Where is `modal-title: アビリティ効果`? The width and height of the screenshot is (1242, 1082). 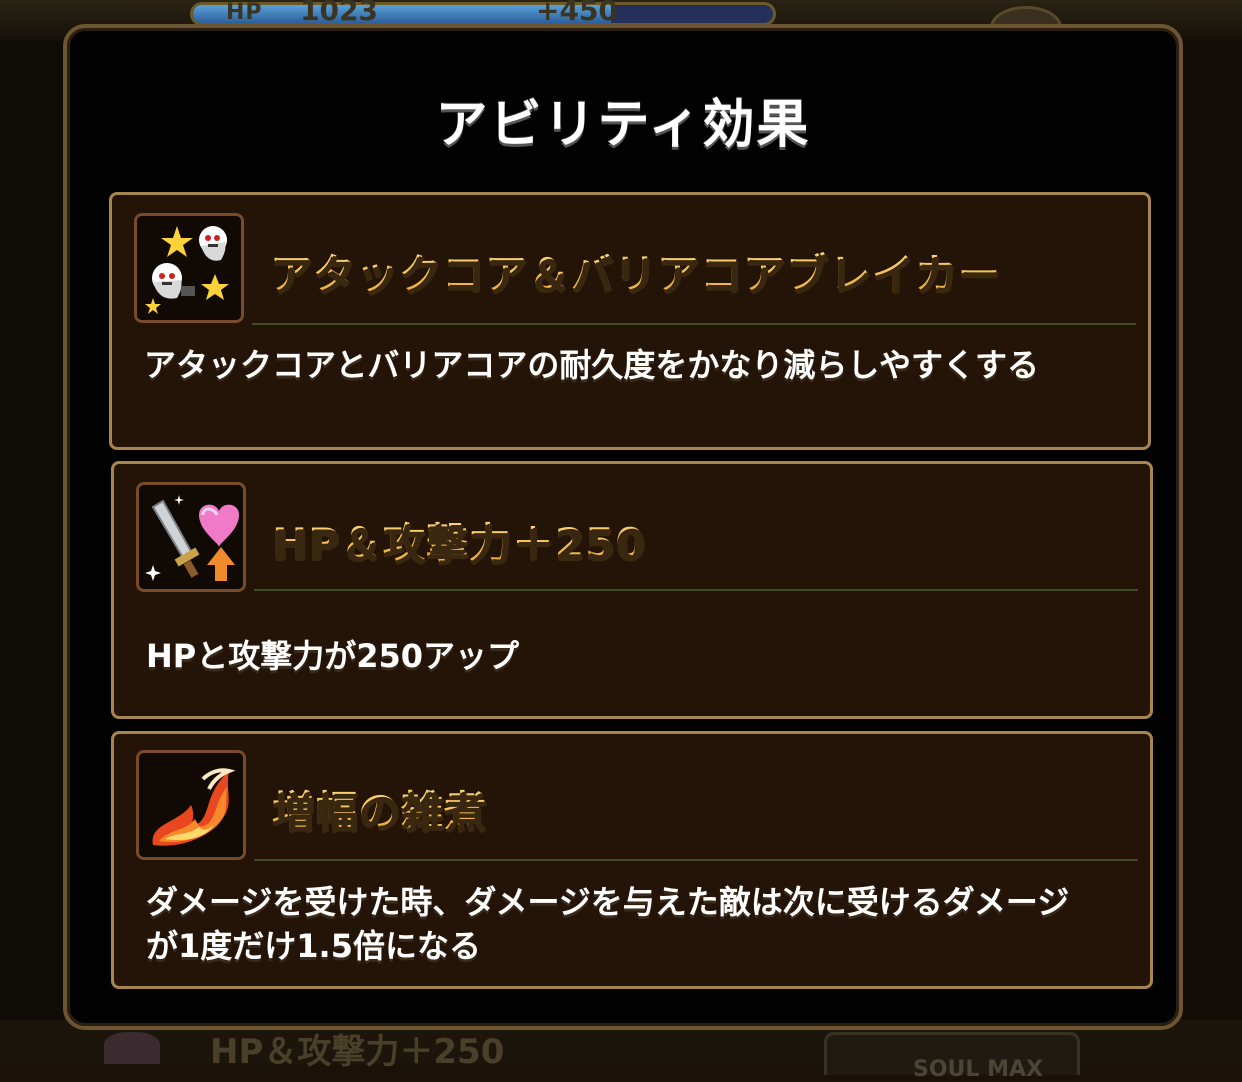
modal-title: アビリティ効果 is located at coordinates (623, 125).